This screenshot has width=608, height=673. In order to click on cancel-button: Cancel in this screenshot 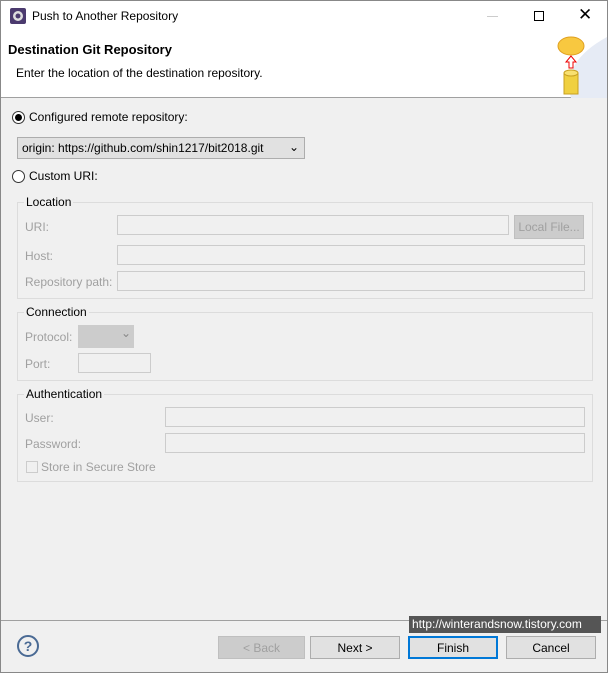, I will do `click(551, 647)`.